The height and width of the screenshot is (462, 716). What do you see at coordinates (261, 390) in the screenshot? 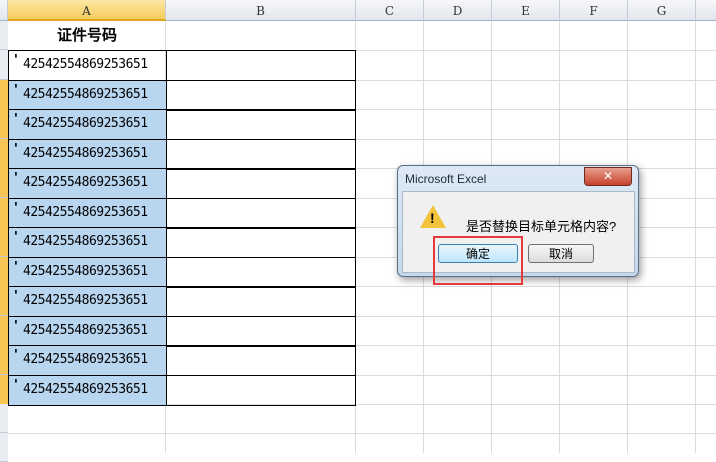
I see `cell-B13` at bounding box center [261, 390].